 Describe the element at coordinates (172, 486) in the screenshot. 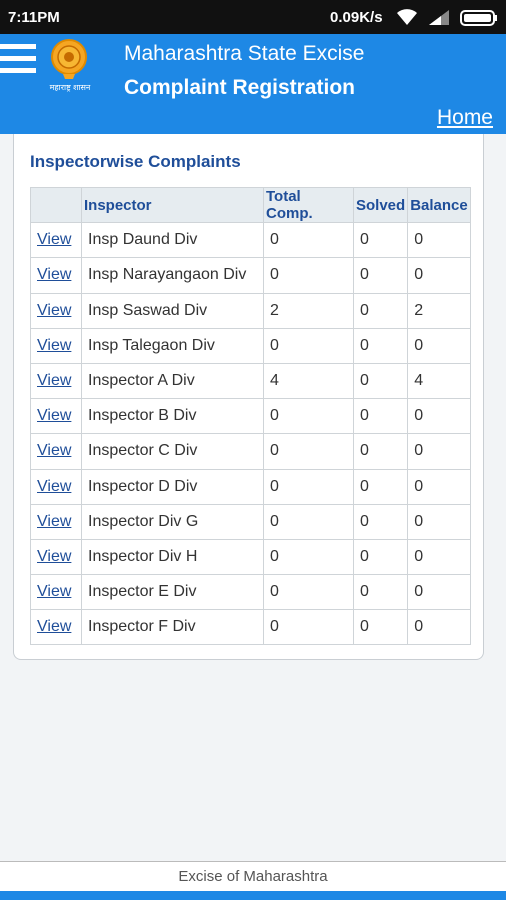

I see `inspector-name: Inspector D Div` at that location.